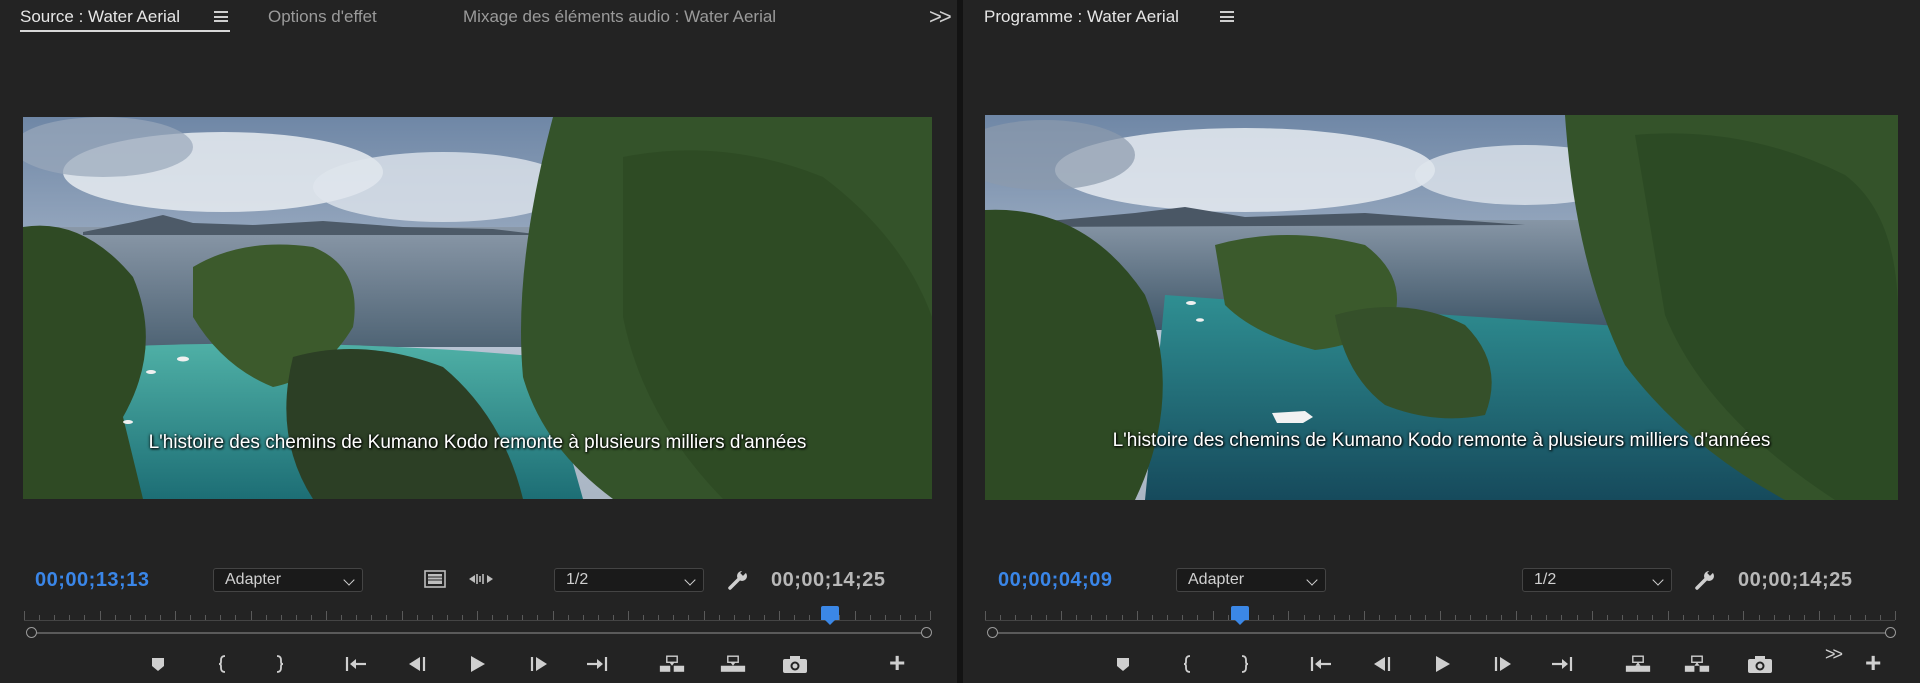 The height and width of the screenshot is (683, 1920). What do you see at coordinates (672, 664) in the screenshot?
I see `insert-icon` at bounding box center [672, 664].